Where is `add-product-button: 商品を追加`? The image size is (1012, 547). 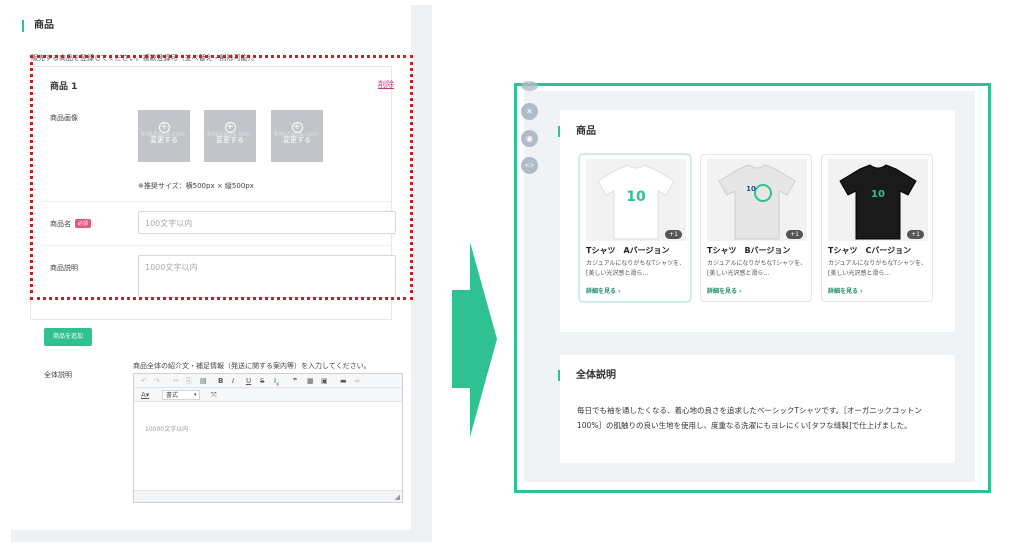
add-product-button: 商品を追加 is located at coordinates (68, 337).